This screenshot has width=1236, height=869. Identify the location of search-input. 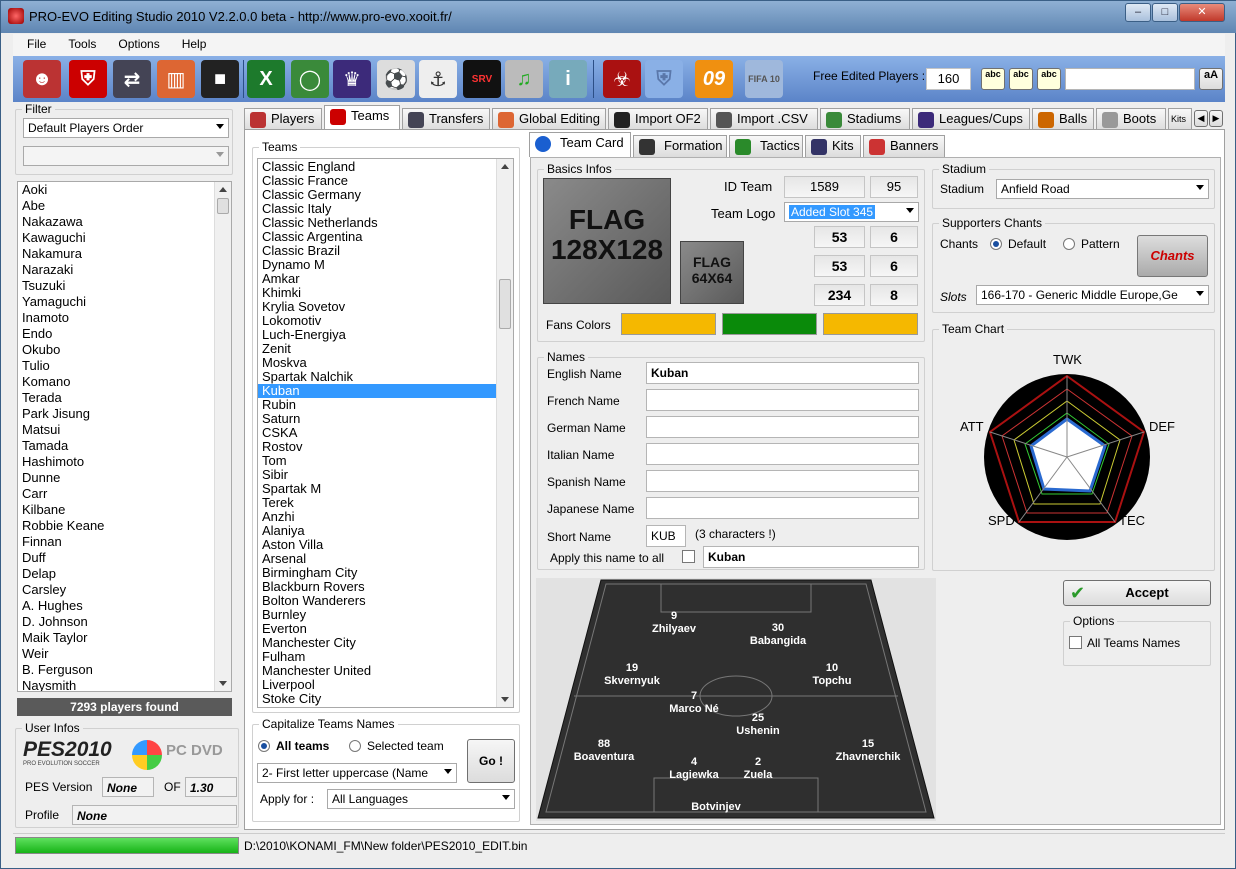
(1130, 79).